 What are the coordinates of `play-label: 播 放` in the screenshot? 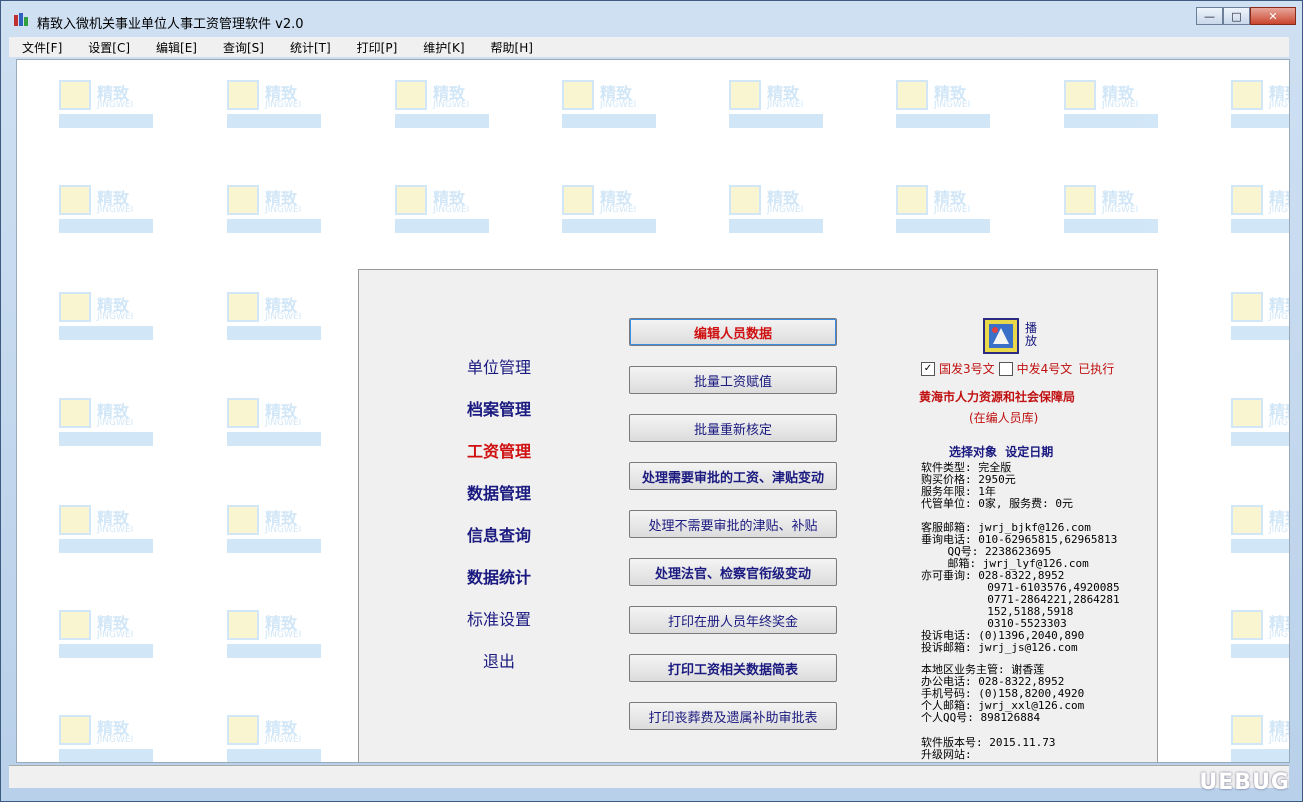 It's located at (1031, 335).